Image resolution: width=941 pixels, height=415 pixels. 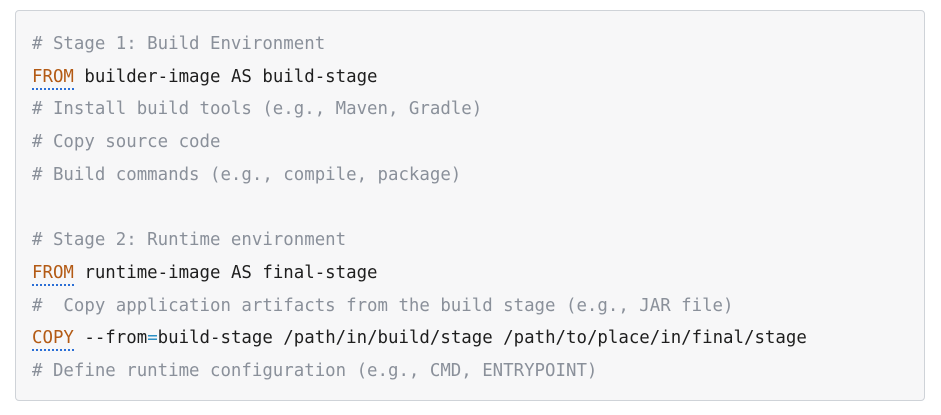 What do you see at coordinates (225, 272) in the screenshot?
I see `code-line-text: runtime-image AS final-stage` at bounding box center [225, 272].